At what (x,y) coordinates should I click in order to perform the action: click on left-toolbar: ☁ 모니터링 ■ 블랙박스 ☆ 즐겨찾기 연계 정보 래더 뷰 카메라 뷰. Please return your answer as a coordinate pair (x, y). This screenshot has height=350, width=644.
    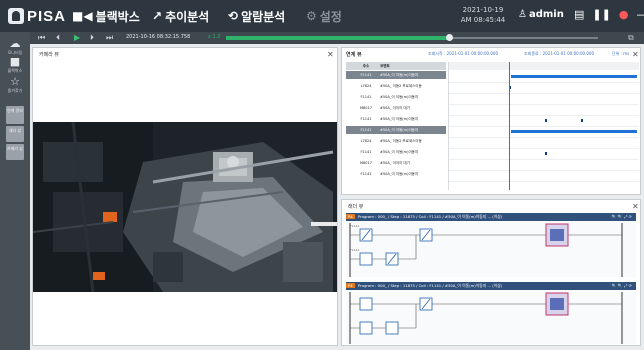
    Looking at the image, I should click on (15, 191).